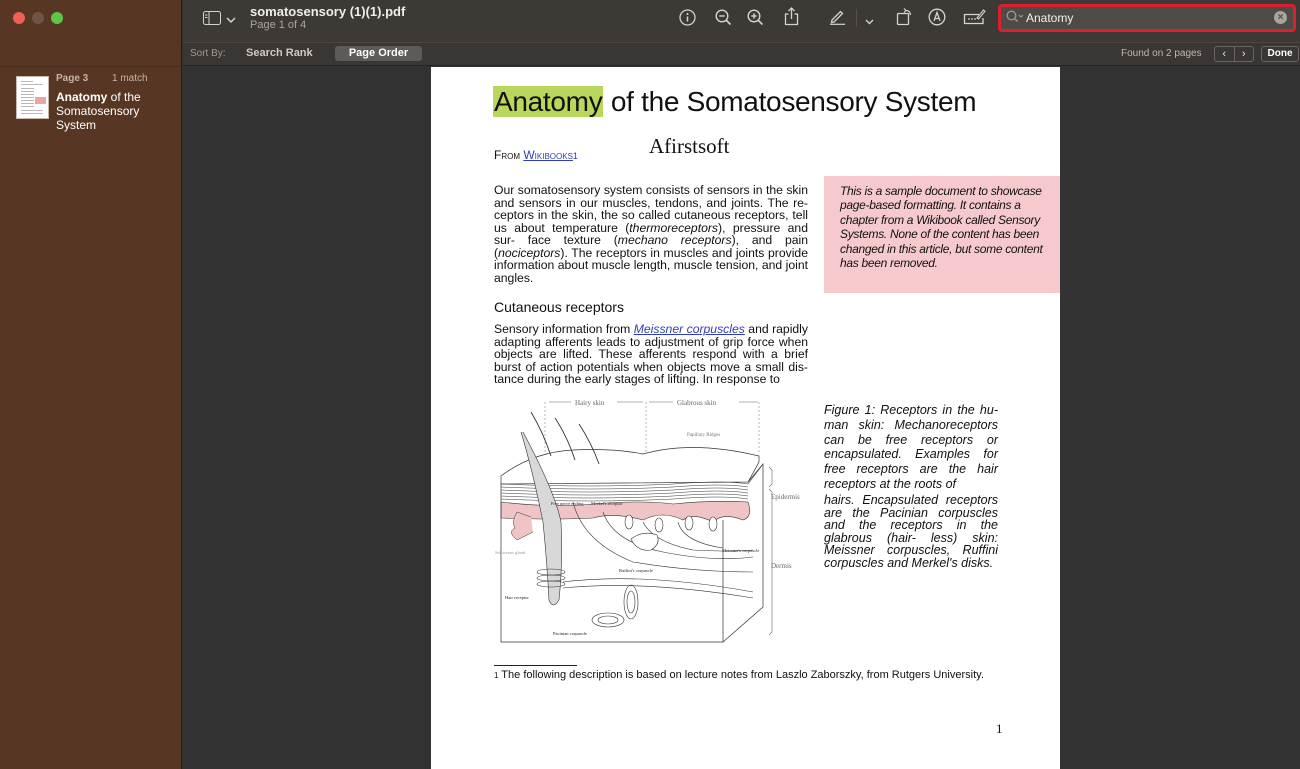 Image resolution: width=1300 pixels, height=769 pixels. Describe the element at coordinates (607, 503) in the screenshot. I see `merkel-label: Merkel's receptor` at that location.